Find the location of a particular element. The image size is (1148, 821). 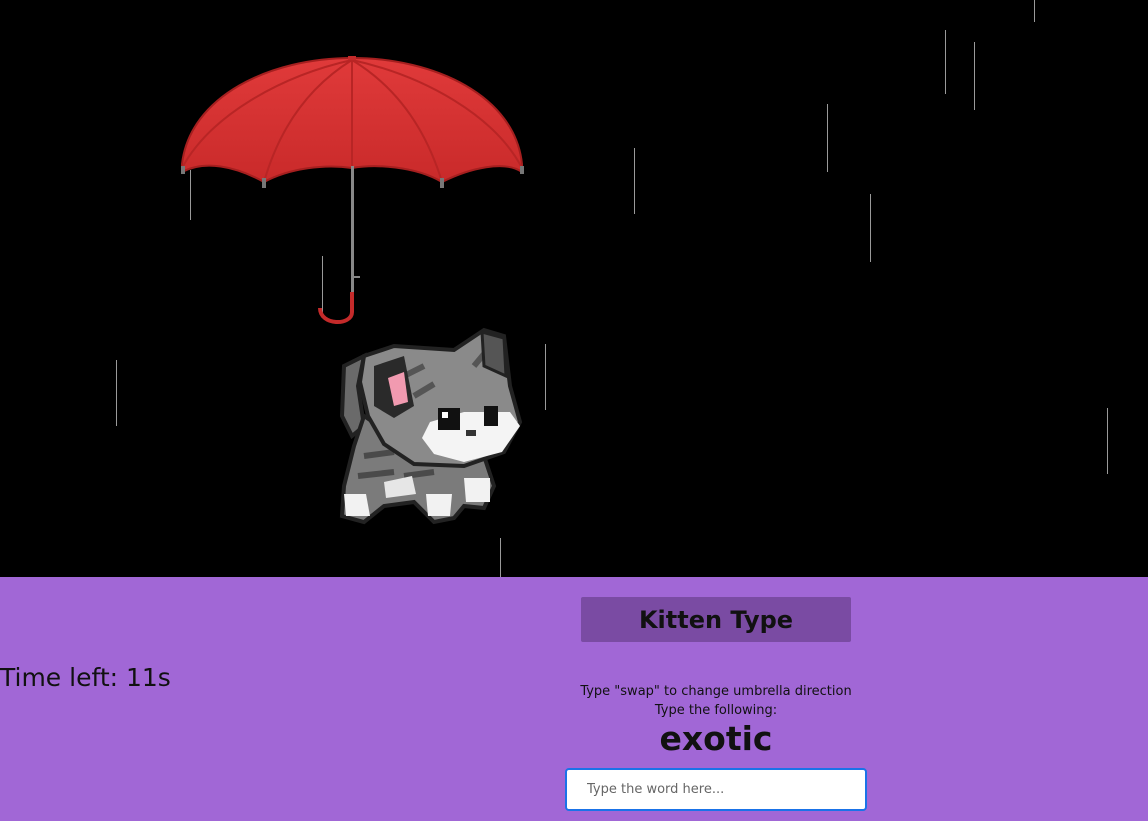

type-instruction: Type the following: is located at coordinates (716, 710).